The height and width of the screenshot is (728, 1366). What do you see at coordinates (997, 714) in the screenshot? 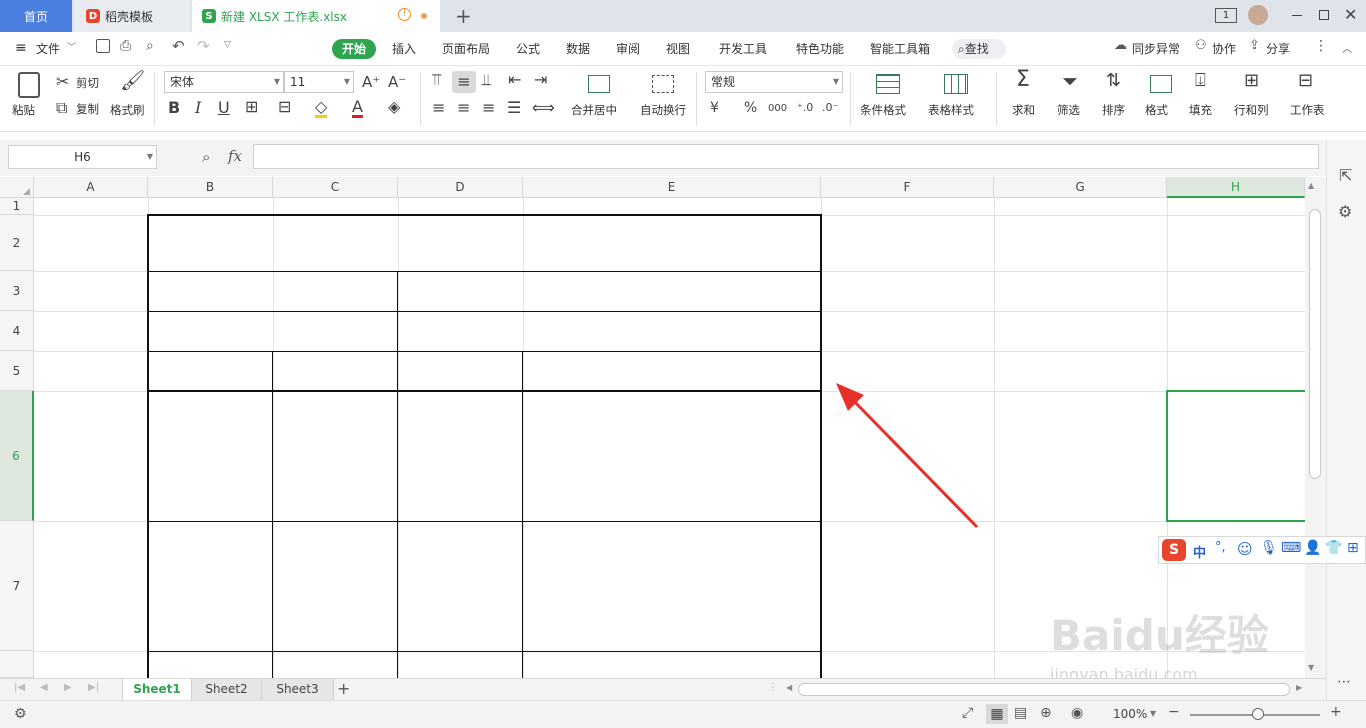
I see `normal-view-icon: ▦` at bounding box center [997, 714].